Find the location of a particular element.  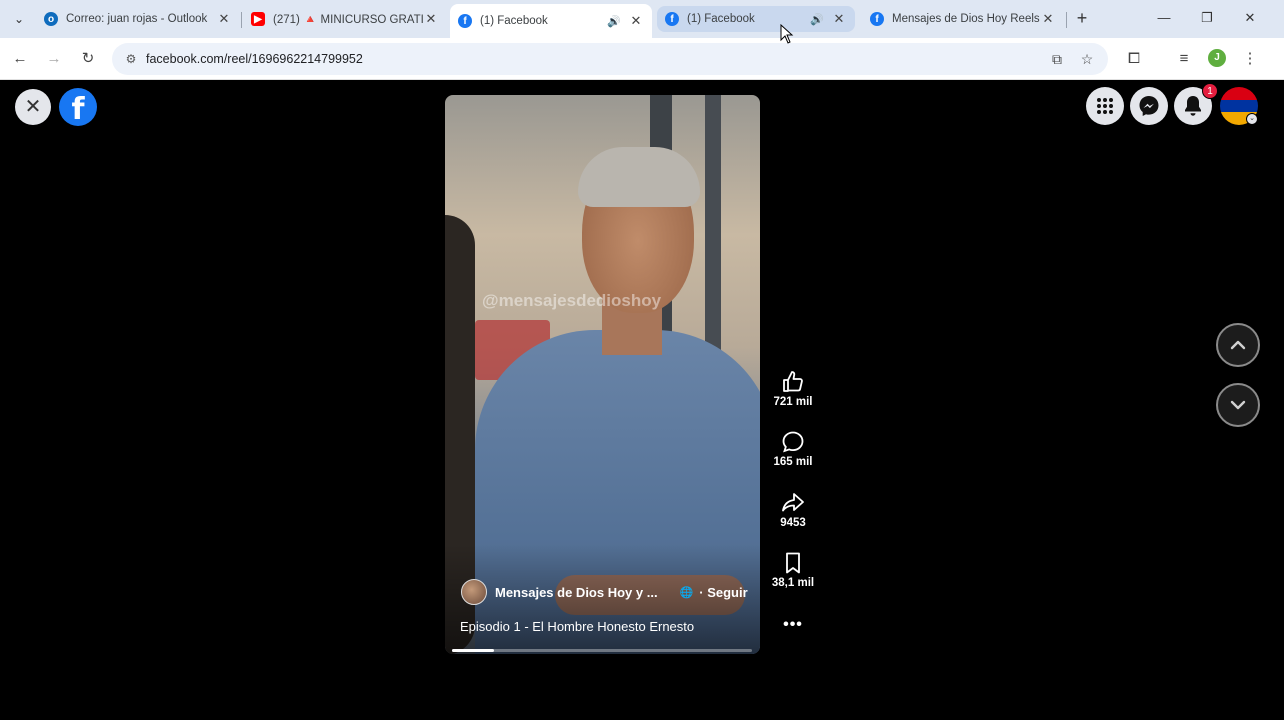

account-caret-icon: ⌄ is located at coordinates (1252, 119).